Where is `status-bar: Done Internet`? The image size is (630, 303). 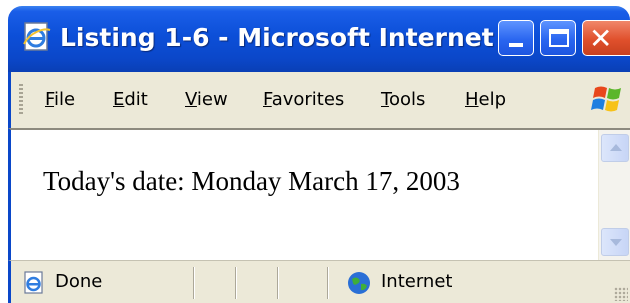 status-bar: Done Internet is located at coordinates (319, 281).